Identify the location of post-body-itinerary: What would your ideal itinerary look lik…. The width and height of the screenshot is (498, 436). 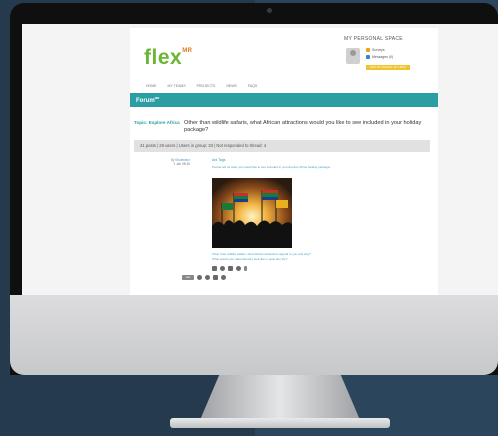
(250, 259).